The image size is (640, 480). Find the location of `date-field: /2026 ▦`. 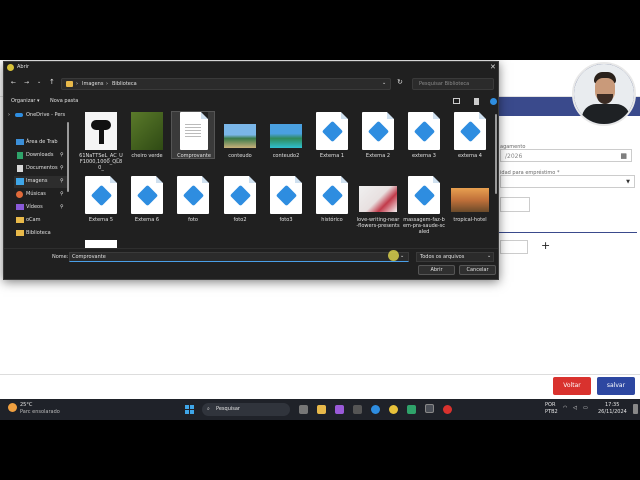

date-field: /2026 ▦ is located at coordinates (566, 155).